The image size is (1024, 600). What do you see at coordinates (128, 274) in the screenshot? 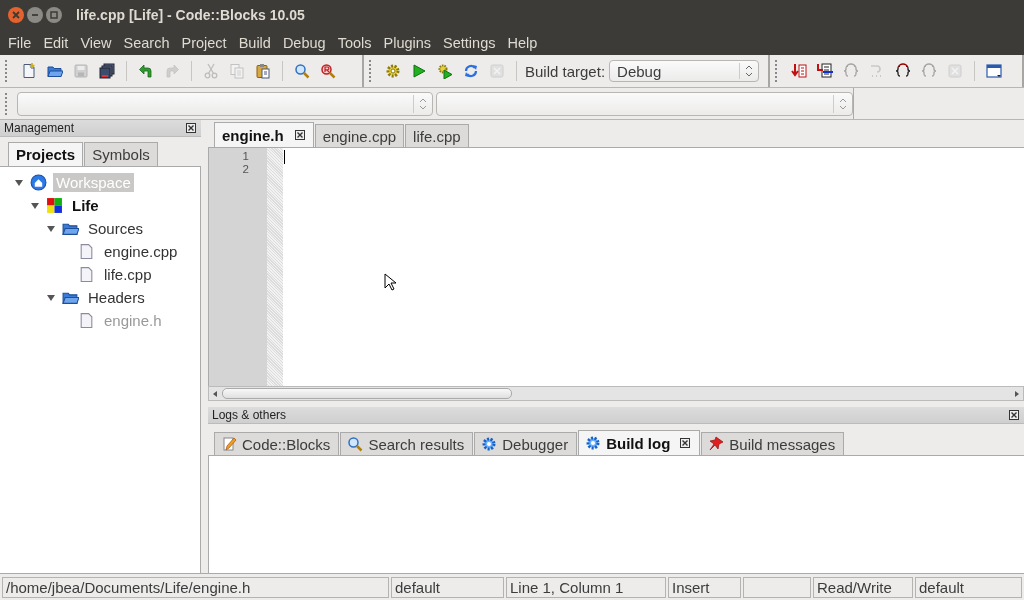
I see `tree-item: life.cpp` at bounding box center [128, 274].